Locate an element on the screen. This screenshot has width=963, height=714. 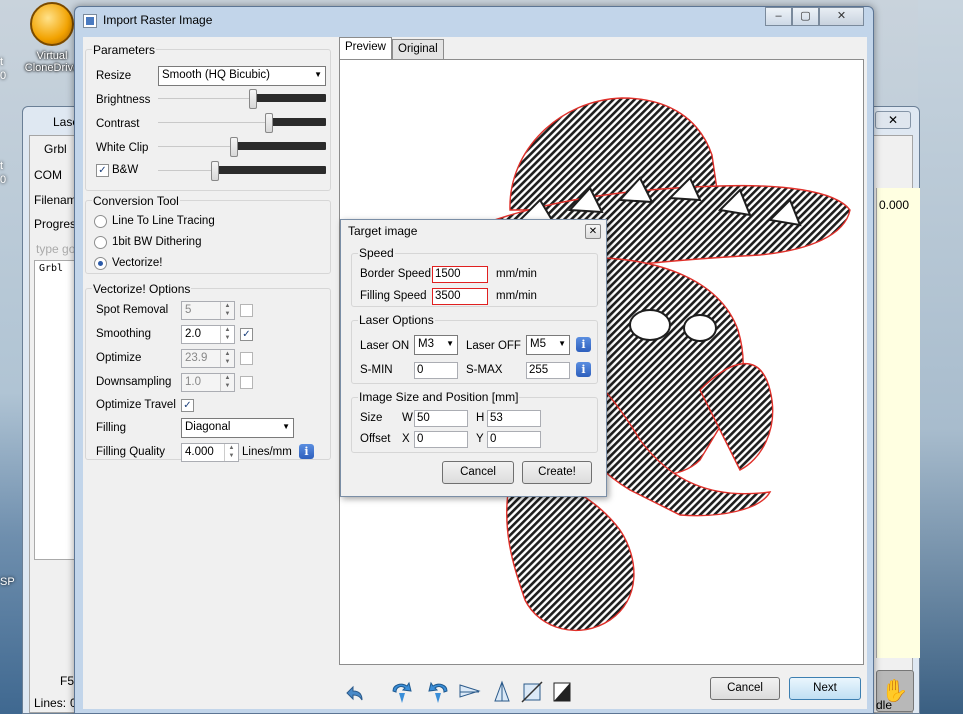
white-clip-slider is located at coordinates (242, 147).